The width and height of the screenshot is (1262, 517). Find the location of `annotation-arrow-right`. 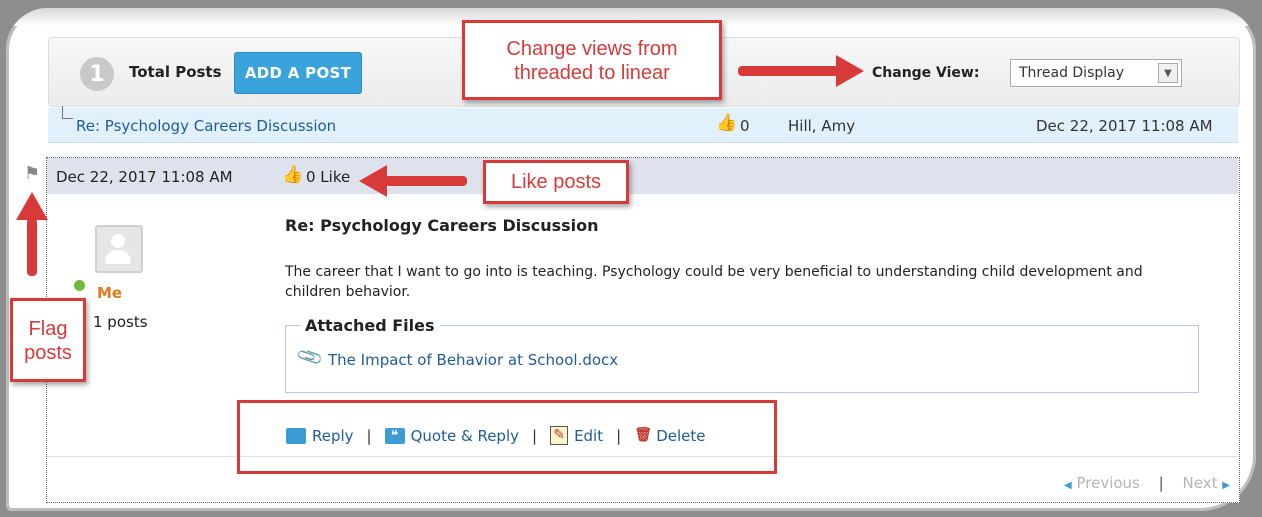

annotation-arrow-right is located at coordinates (801, 71).